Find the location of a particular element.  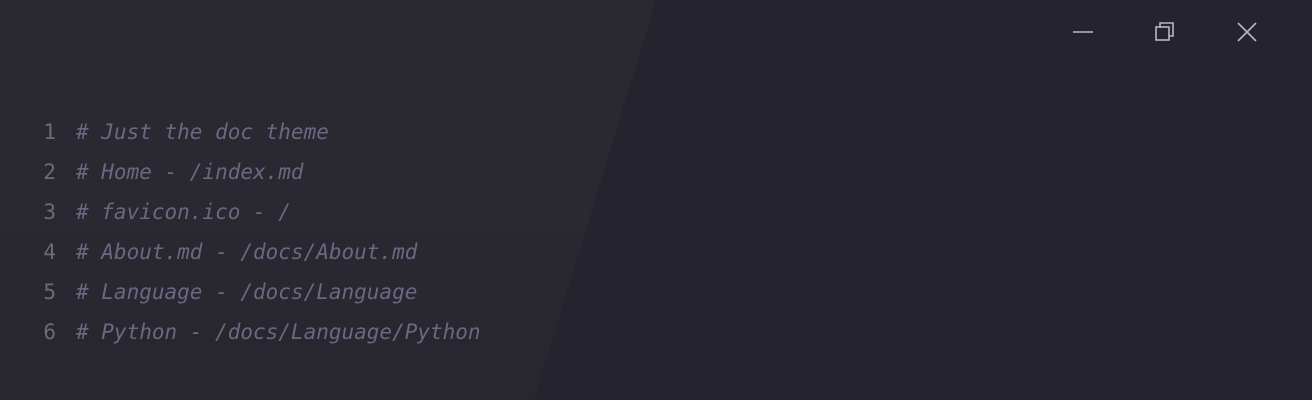

code-line: 2 # Home - /index.md is located at coordinates (240, 172).